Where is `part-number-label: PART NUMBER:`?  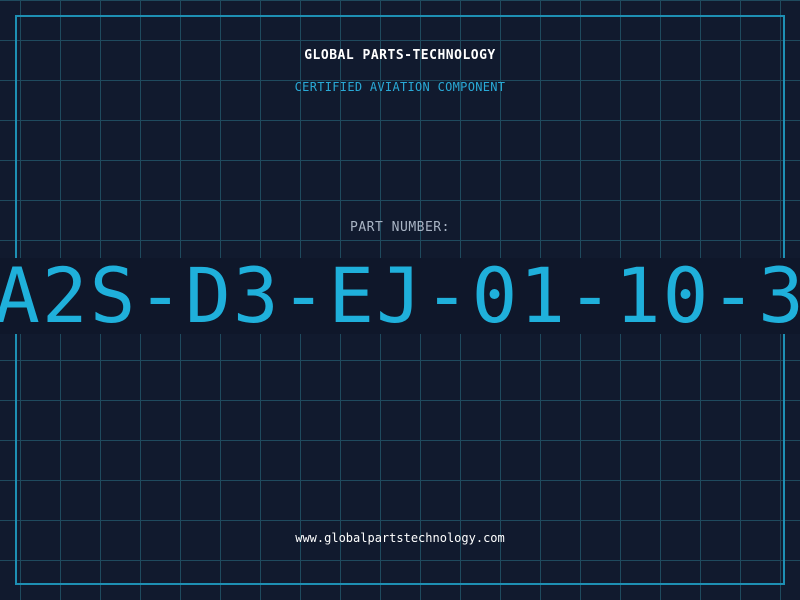
part-number-label: PART NUMBER: is located at coordinates (400, 227).